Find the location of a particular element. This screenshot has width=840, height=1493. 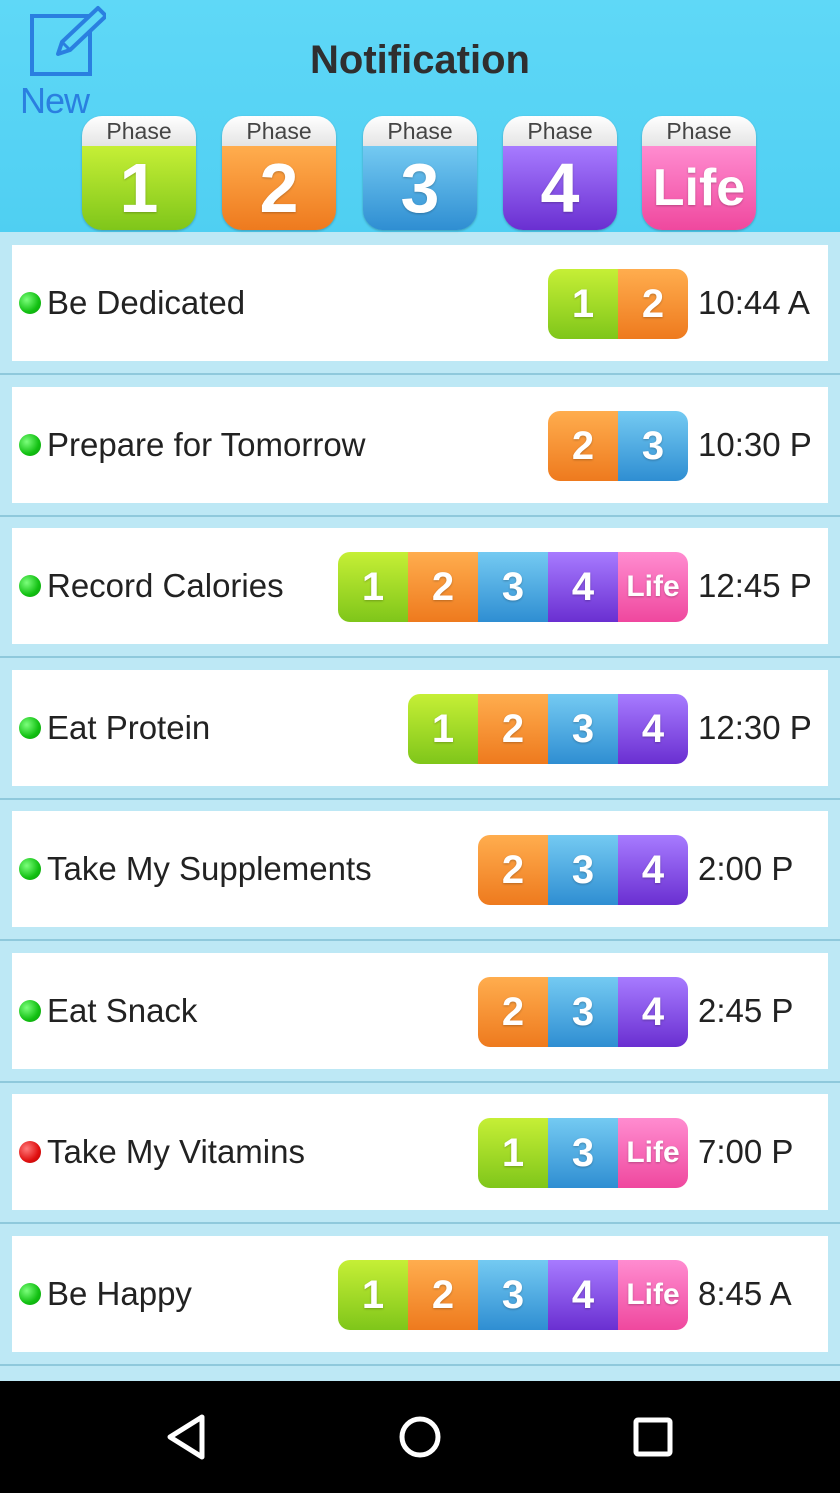

phase-1-button: Phase 1 is located at coordinates (139, 173).